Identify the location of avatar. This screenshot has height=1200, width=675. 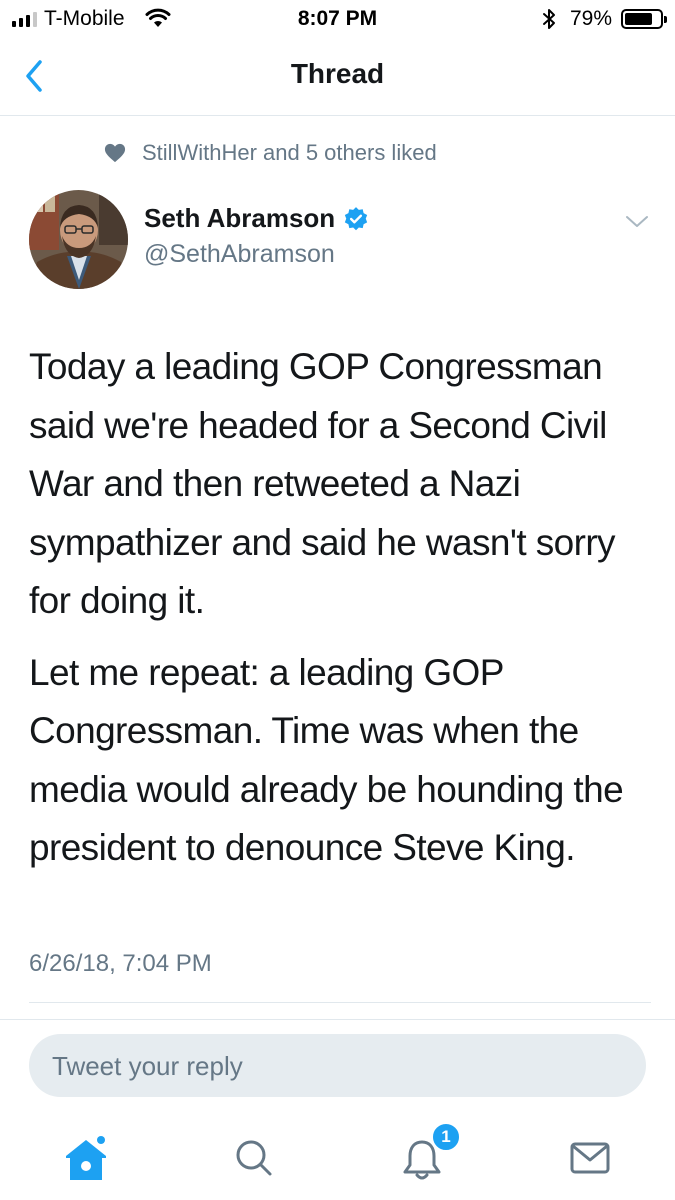
(78, 239).